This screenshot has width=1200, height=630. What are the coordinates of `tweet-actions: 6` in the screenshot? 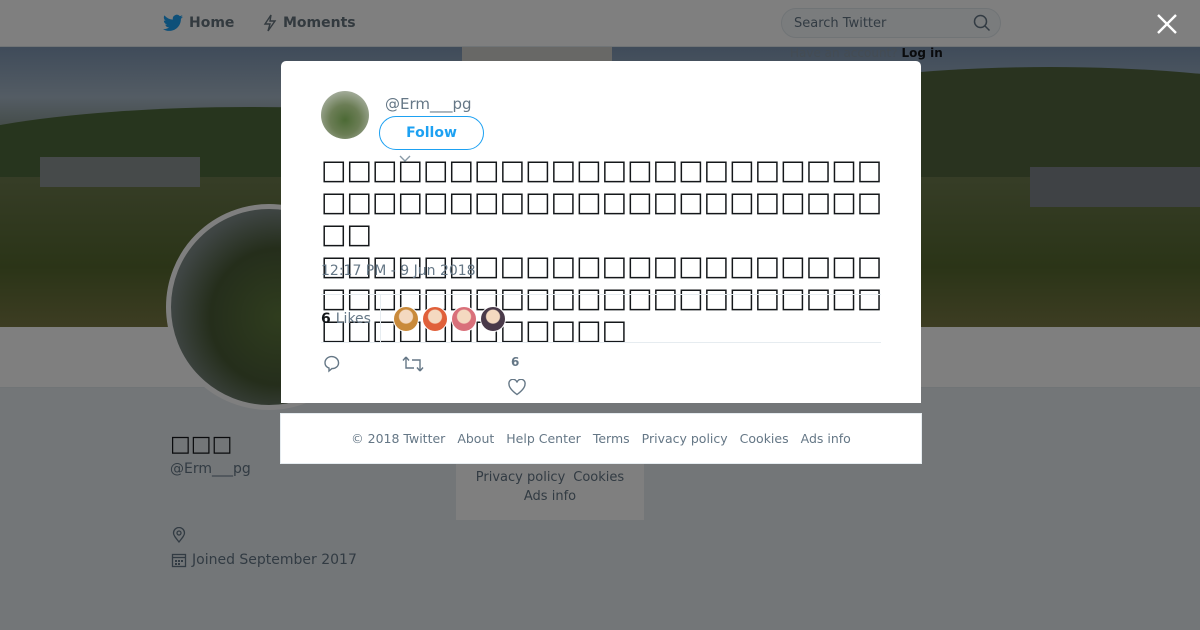 It's located at (601, 372).